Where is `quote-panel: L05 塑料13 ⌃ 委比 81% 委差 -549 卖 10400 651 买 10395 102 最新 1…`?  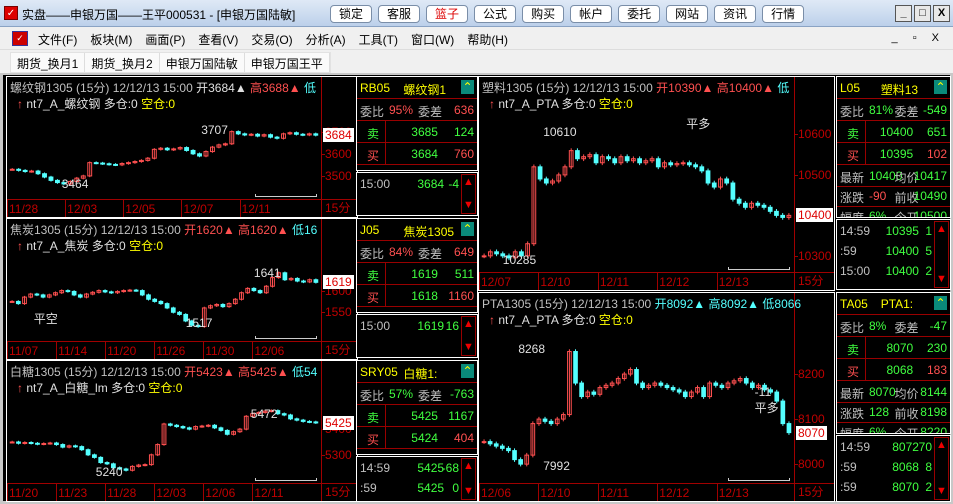
quote-panel: L05 塑料13 ⌃ 委比 81% 委差 -549 卖 10400 651 买 10395 102 最新 1… is located at coordinates (893, 147).